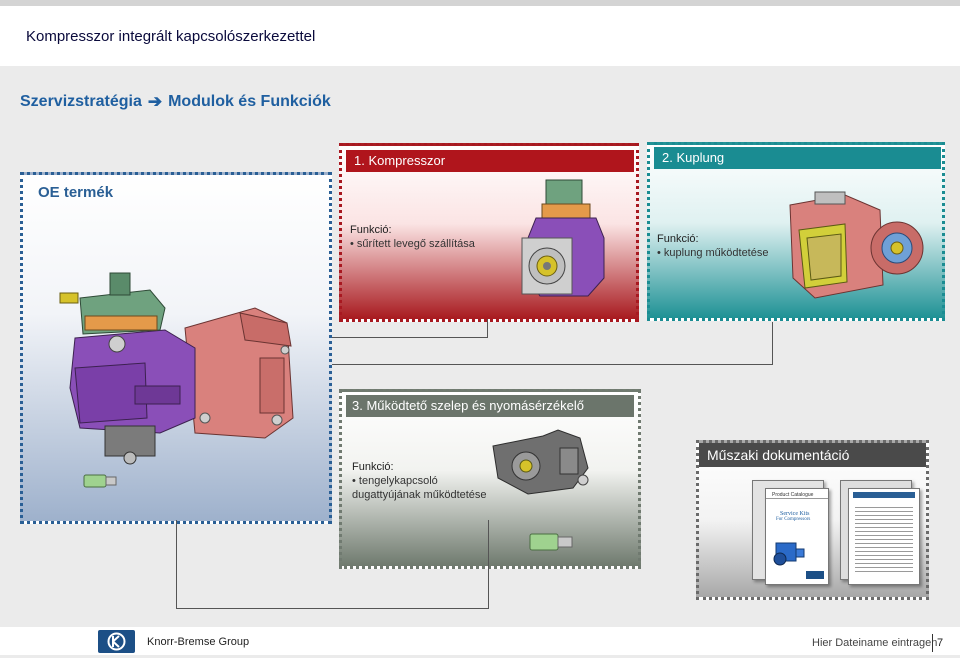 This screenshot has height=658, width=960. What do you see at coordinates (490, 406) in the screenshot?
I see `szelep-heading: 3. Működtető szelep és nyomásérzékelő` at bounding box center [490, 406].